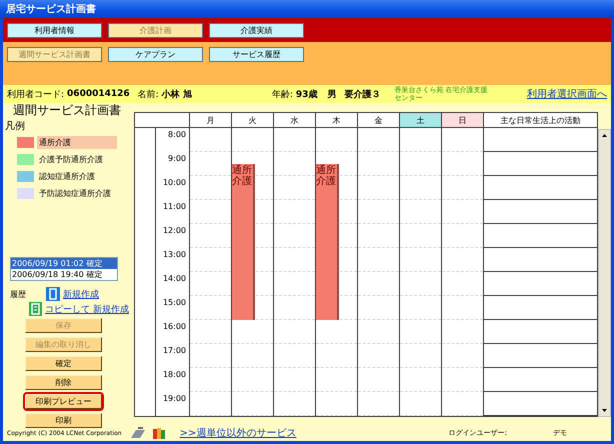  What do you see at coordinates (174, 302) in the screenshot?
I see `time-label: 15:00` at bounding box center [174, 302].